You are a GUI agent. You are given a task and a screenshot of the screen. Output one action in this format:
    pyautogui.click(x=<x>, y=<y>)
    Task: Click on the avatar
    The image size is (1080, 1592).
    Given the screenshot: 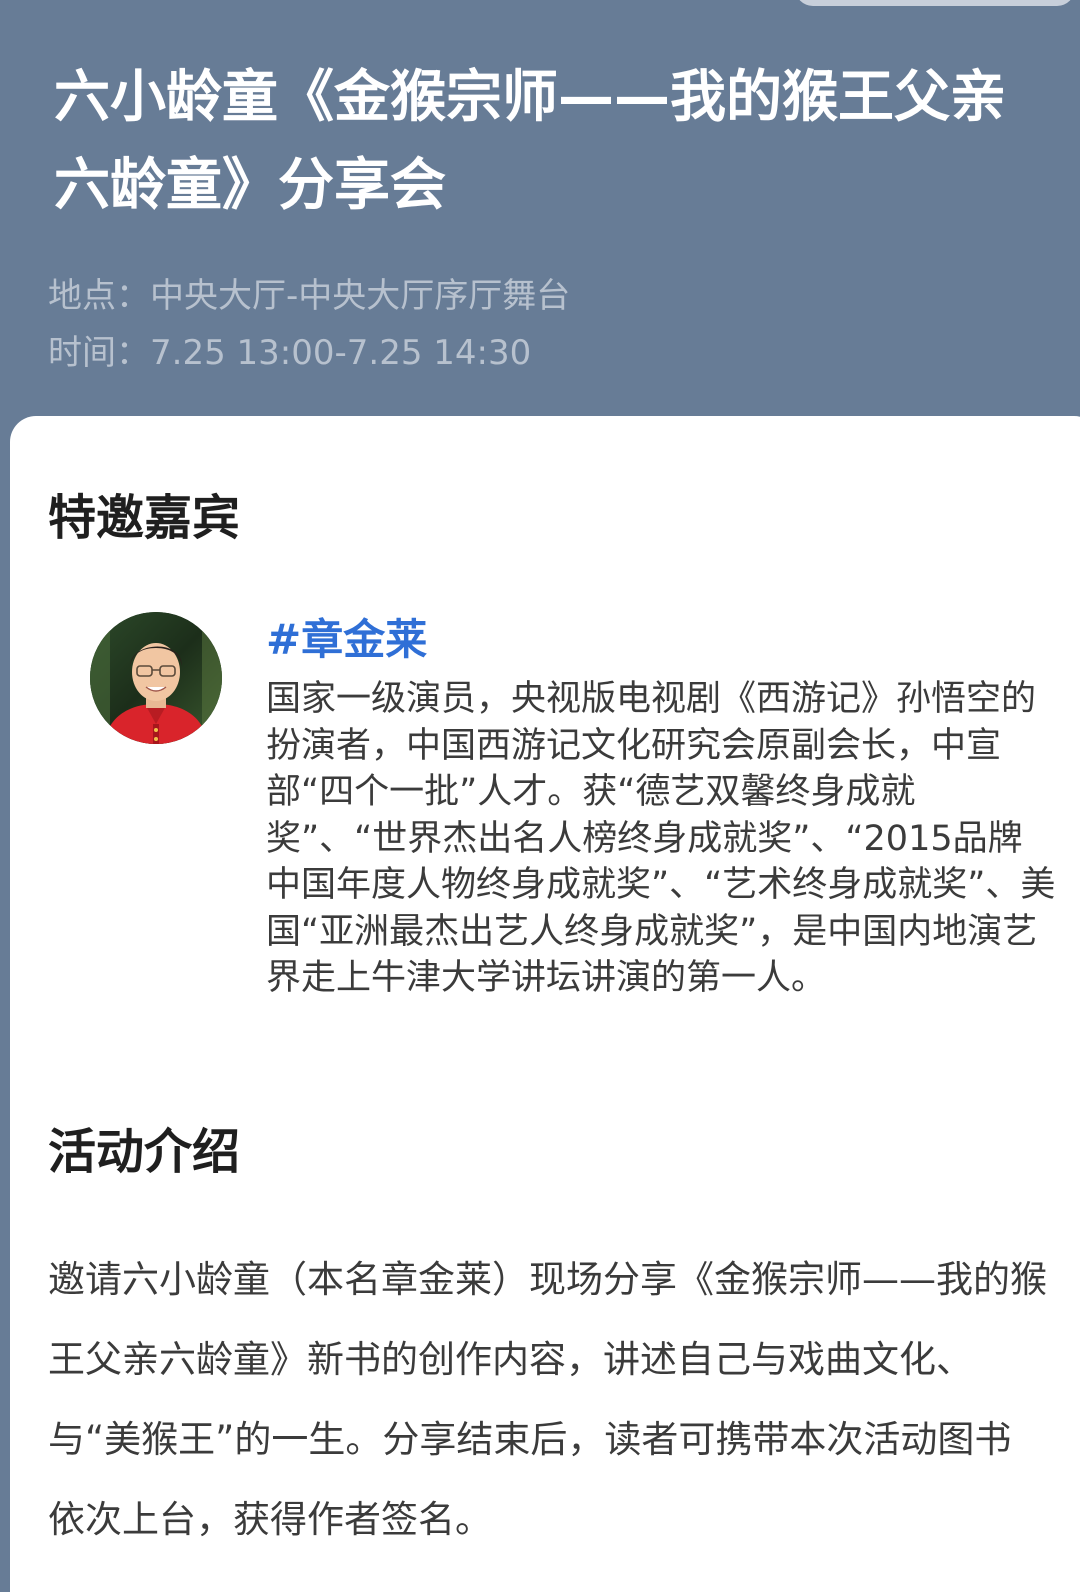 What is the action you would take?
    pyautogui.click(x=156, y=678)
    